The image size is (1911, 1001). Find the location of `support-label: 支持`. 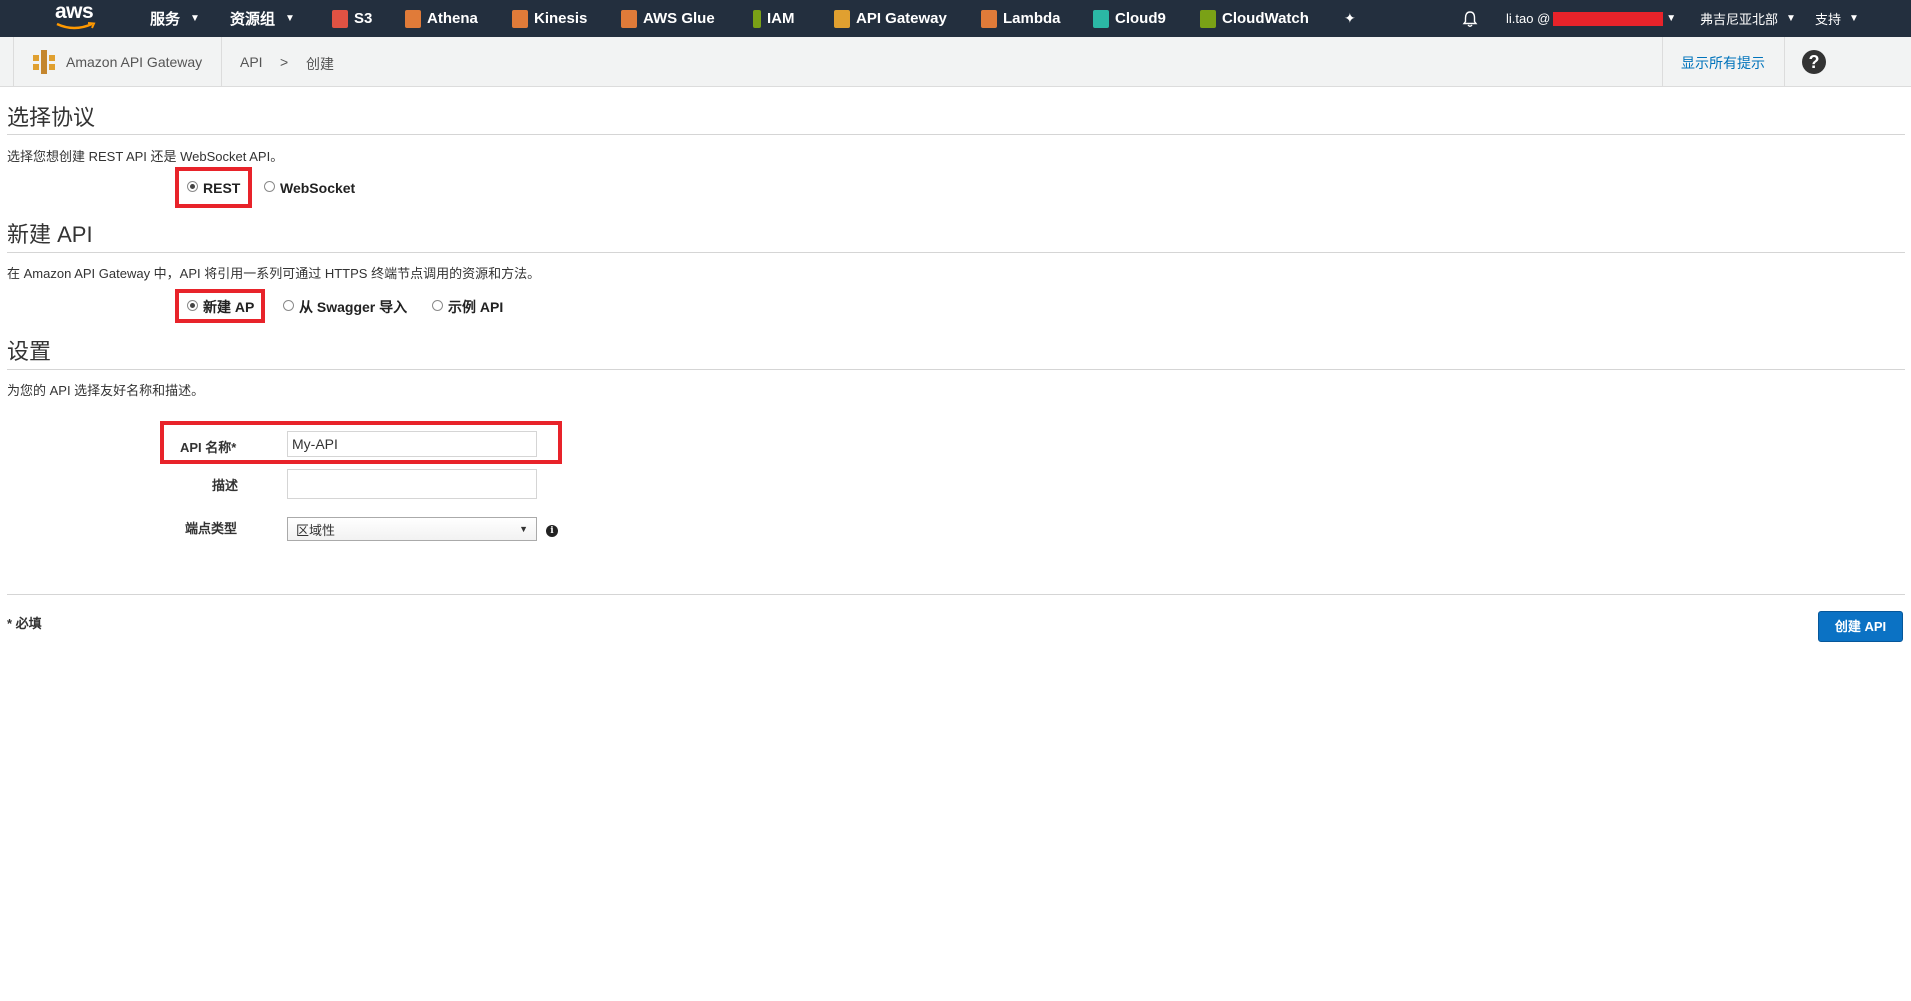

support-label: 支持 is located at coordinates (1828, 19).